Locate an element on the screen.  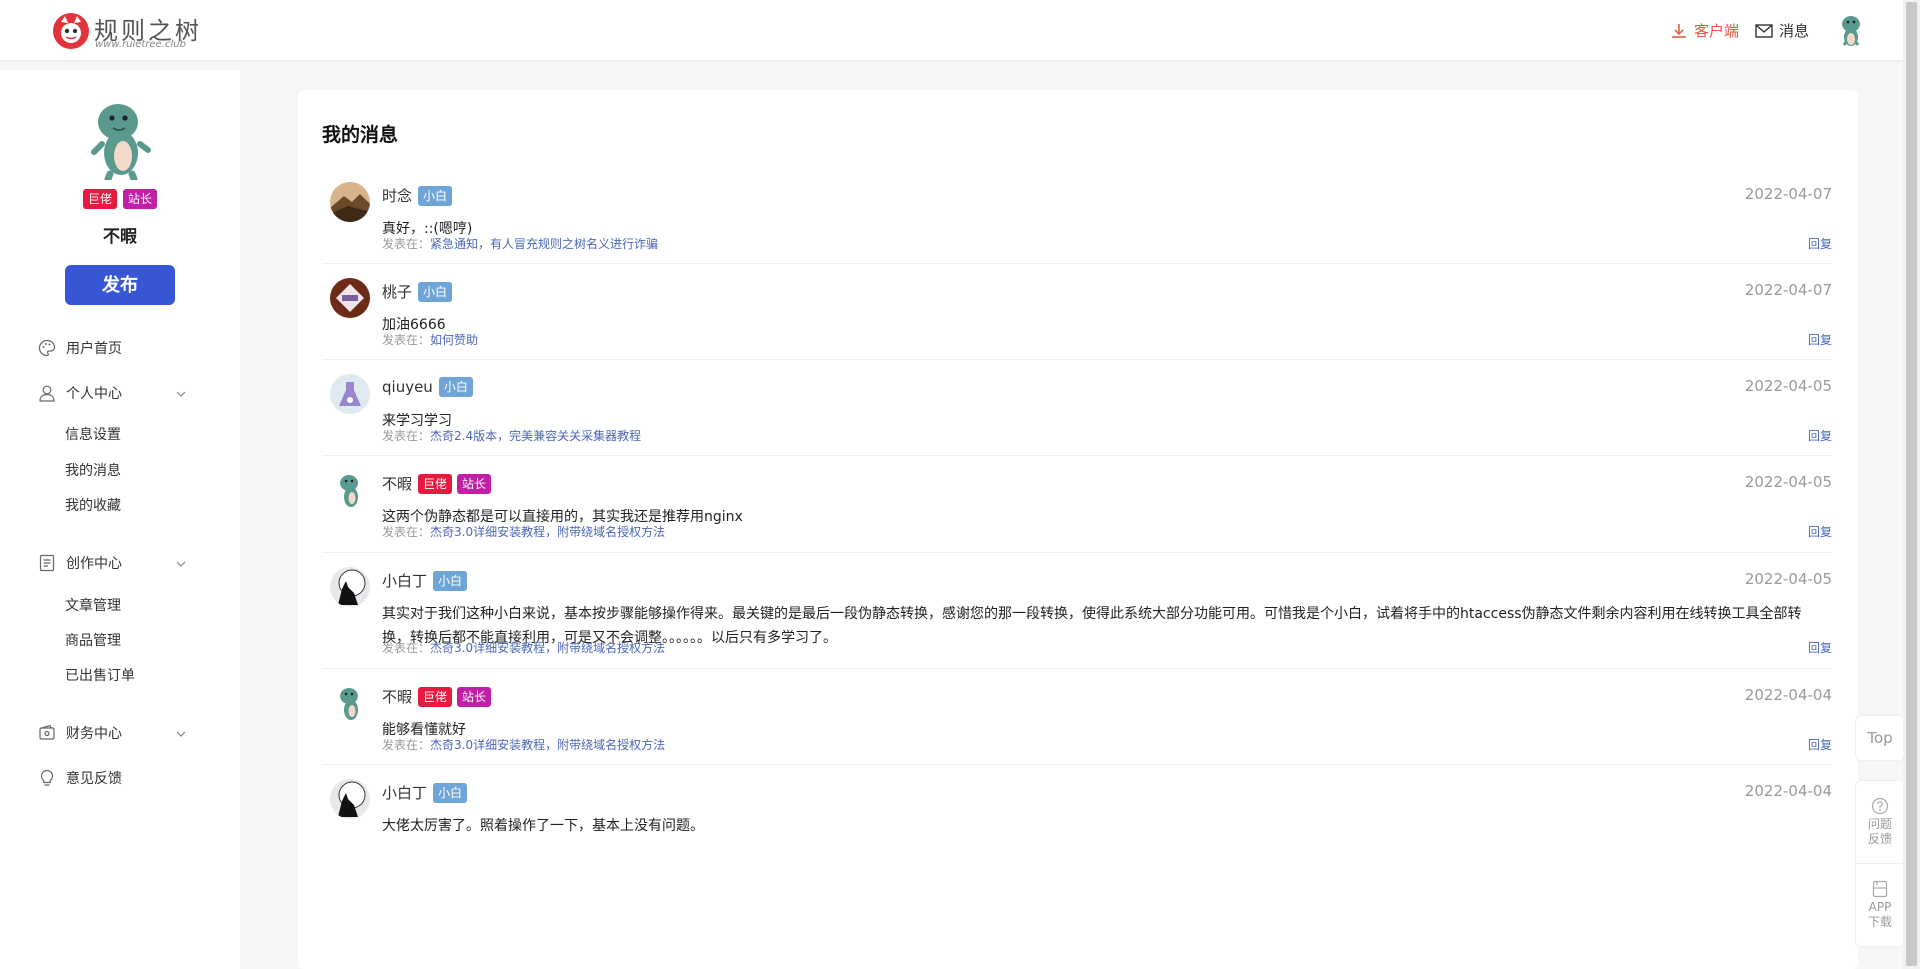
page-title: 我的消息 is located at coordinates (360, 135).